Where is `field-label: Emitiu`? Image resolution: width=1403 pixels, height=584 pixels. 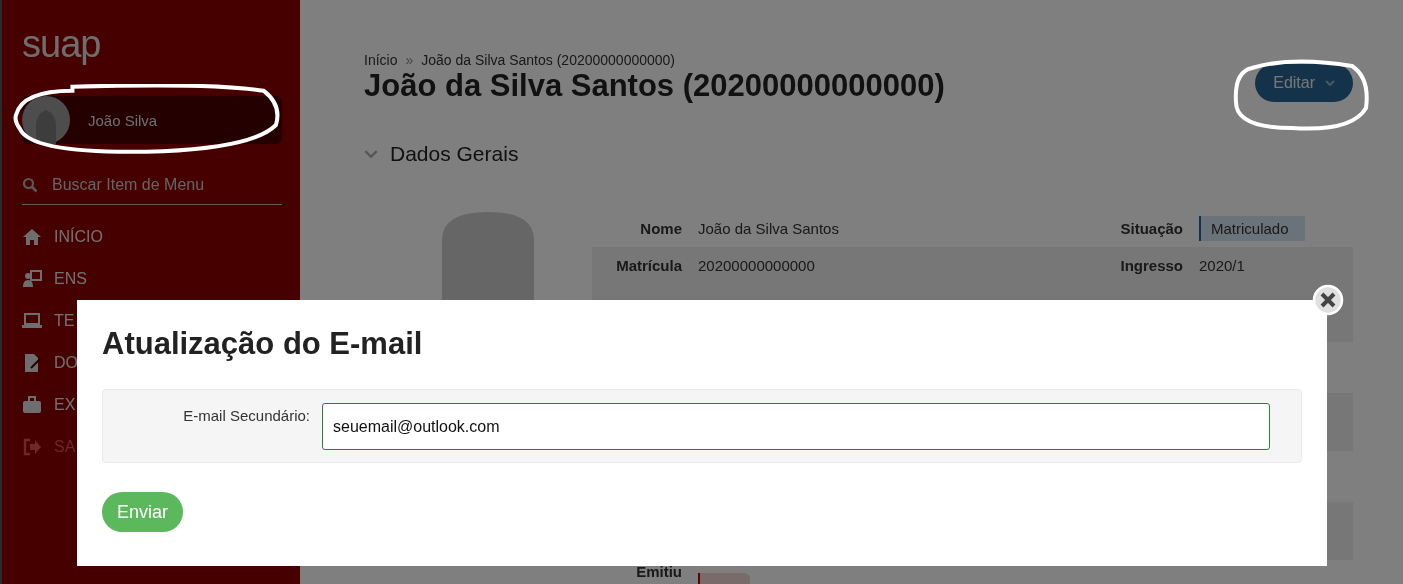
field-label: Emitiu is located at coordinates (658, 571).